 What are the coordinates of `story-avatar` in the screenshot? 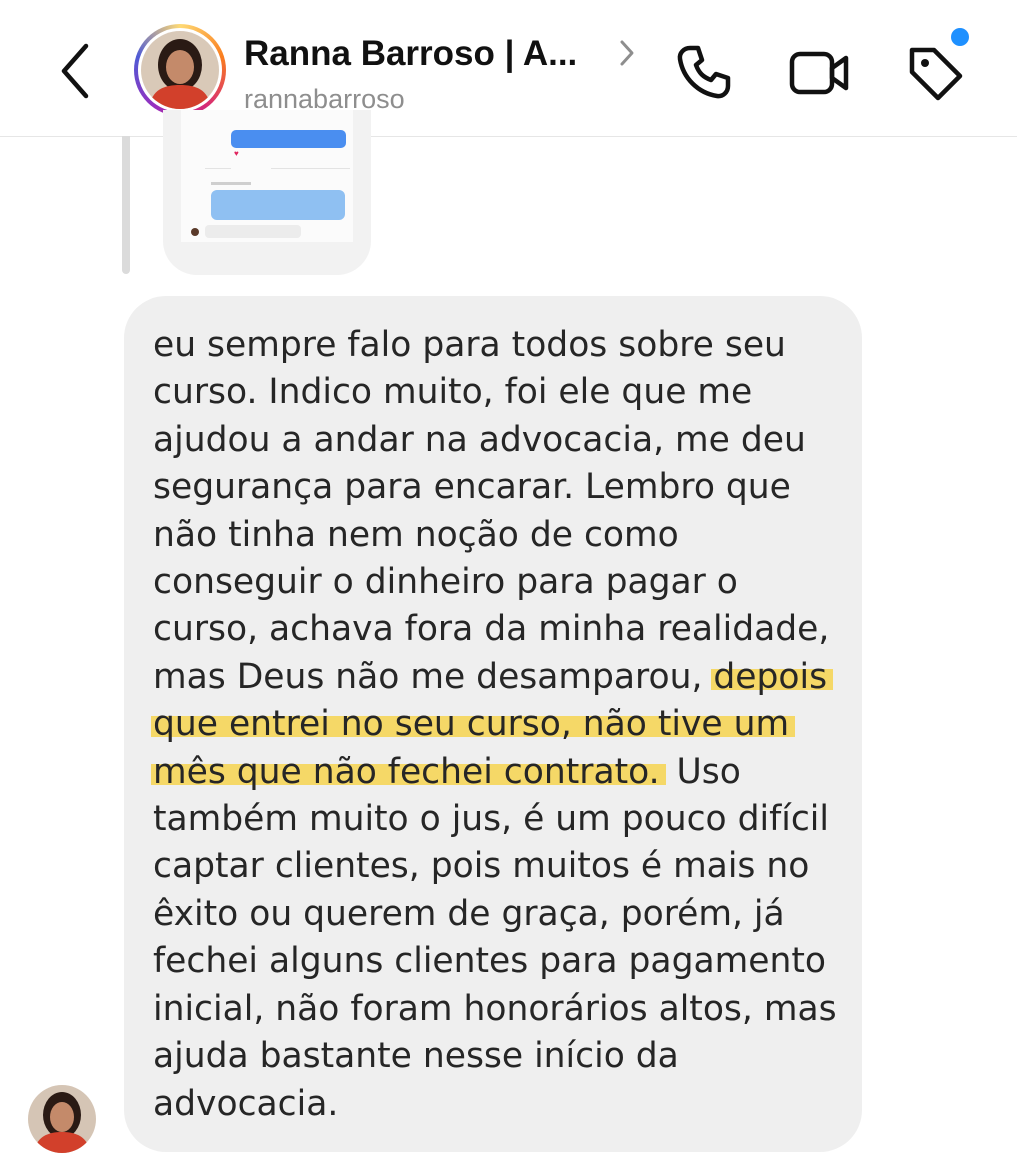 It's located at (180, 70).